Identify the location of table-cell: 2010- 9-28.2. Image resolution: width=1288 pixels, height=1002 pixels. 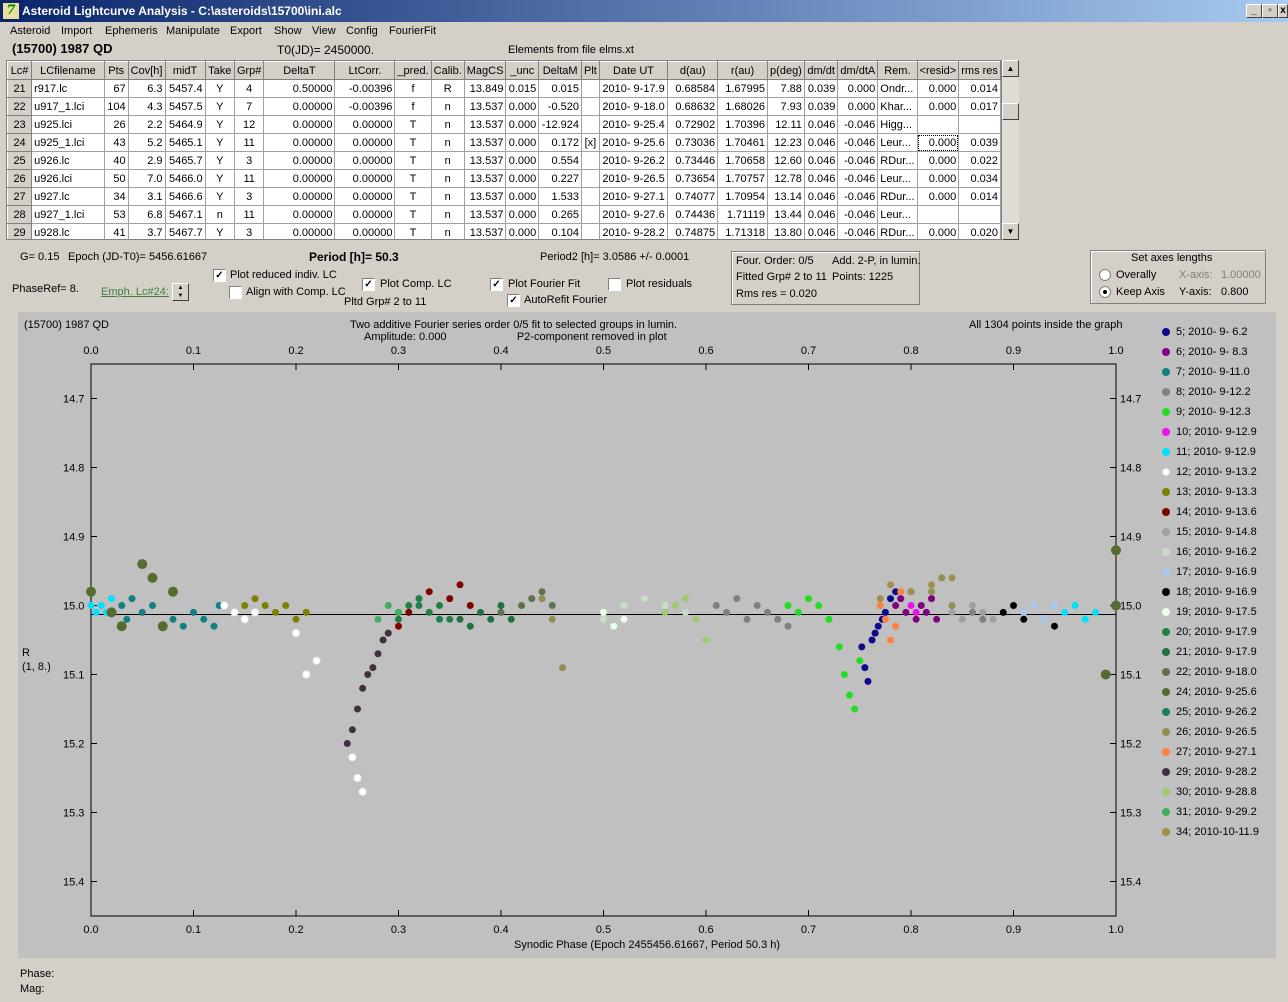
(633, 231).